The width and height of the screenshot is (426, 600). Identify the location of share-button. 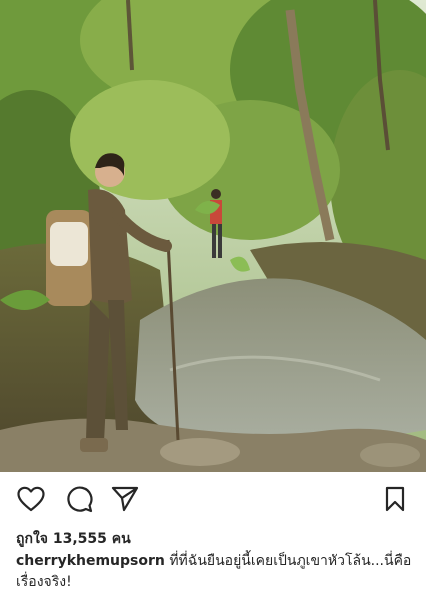
(125, 499).